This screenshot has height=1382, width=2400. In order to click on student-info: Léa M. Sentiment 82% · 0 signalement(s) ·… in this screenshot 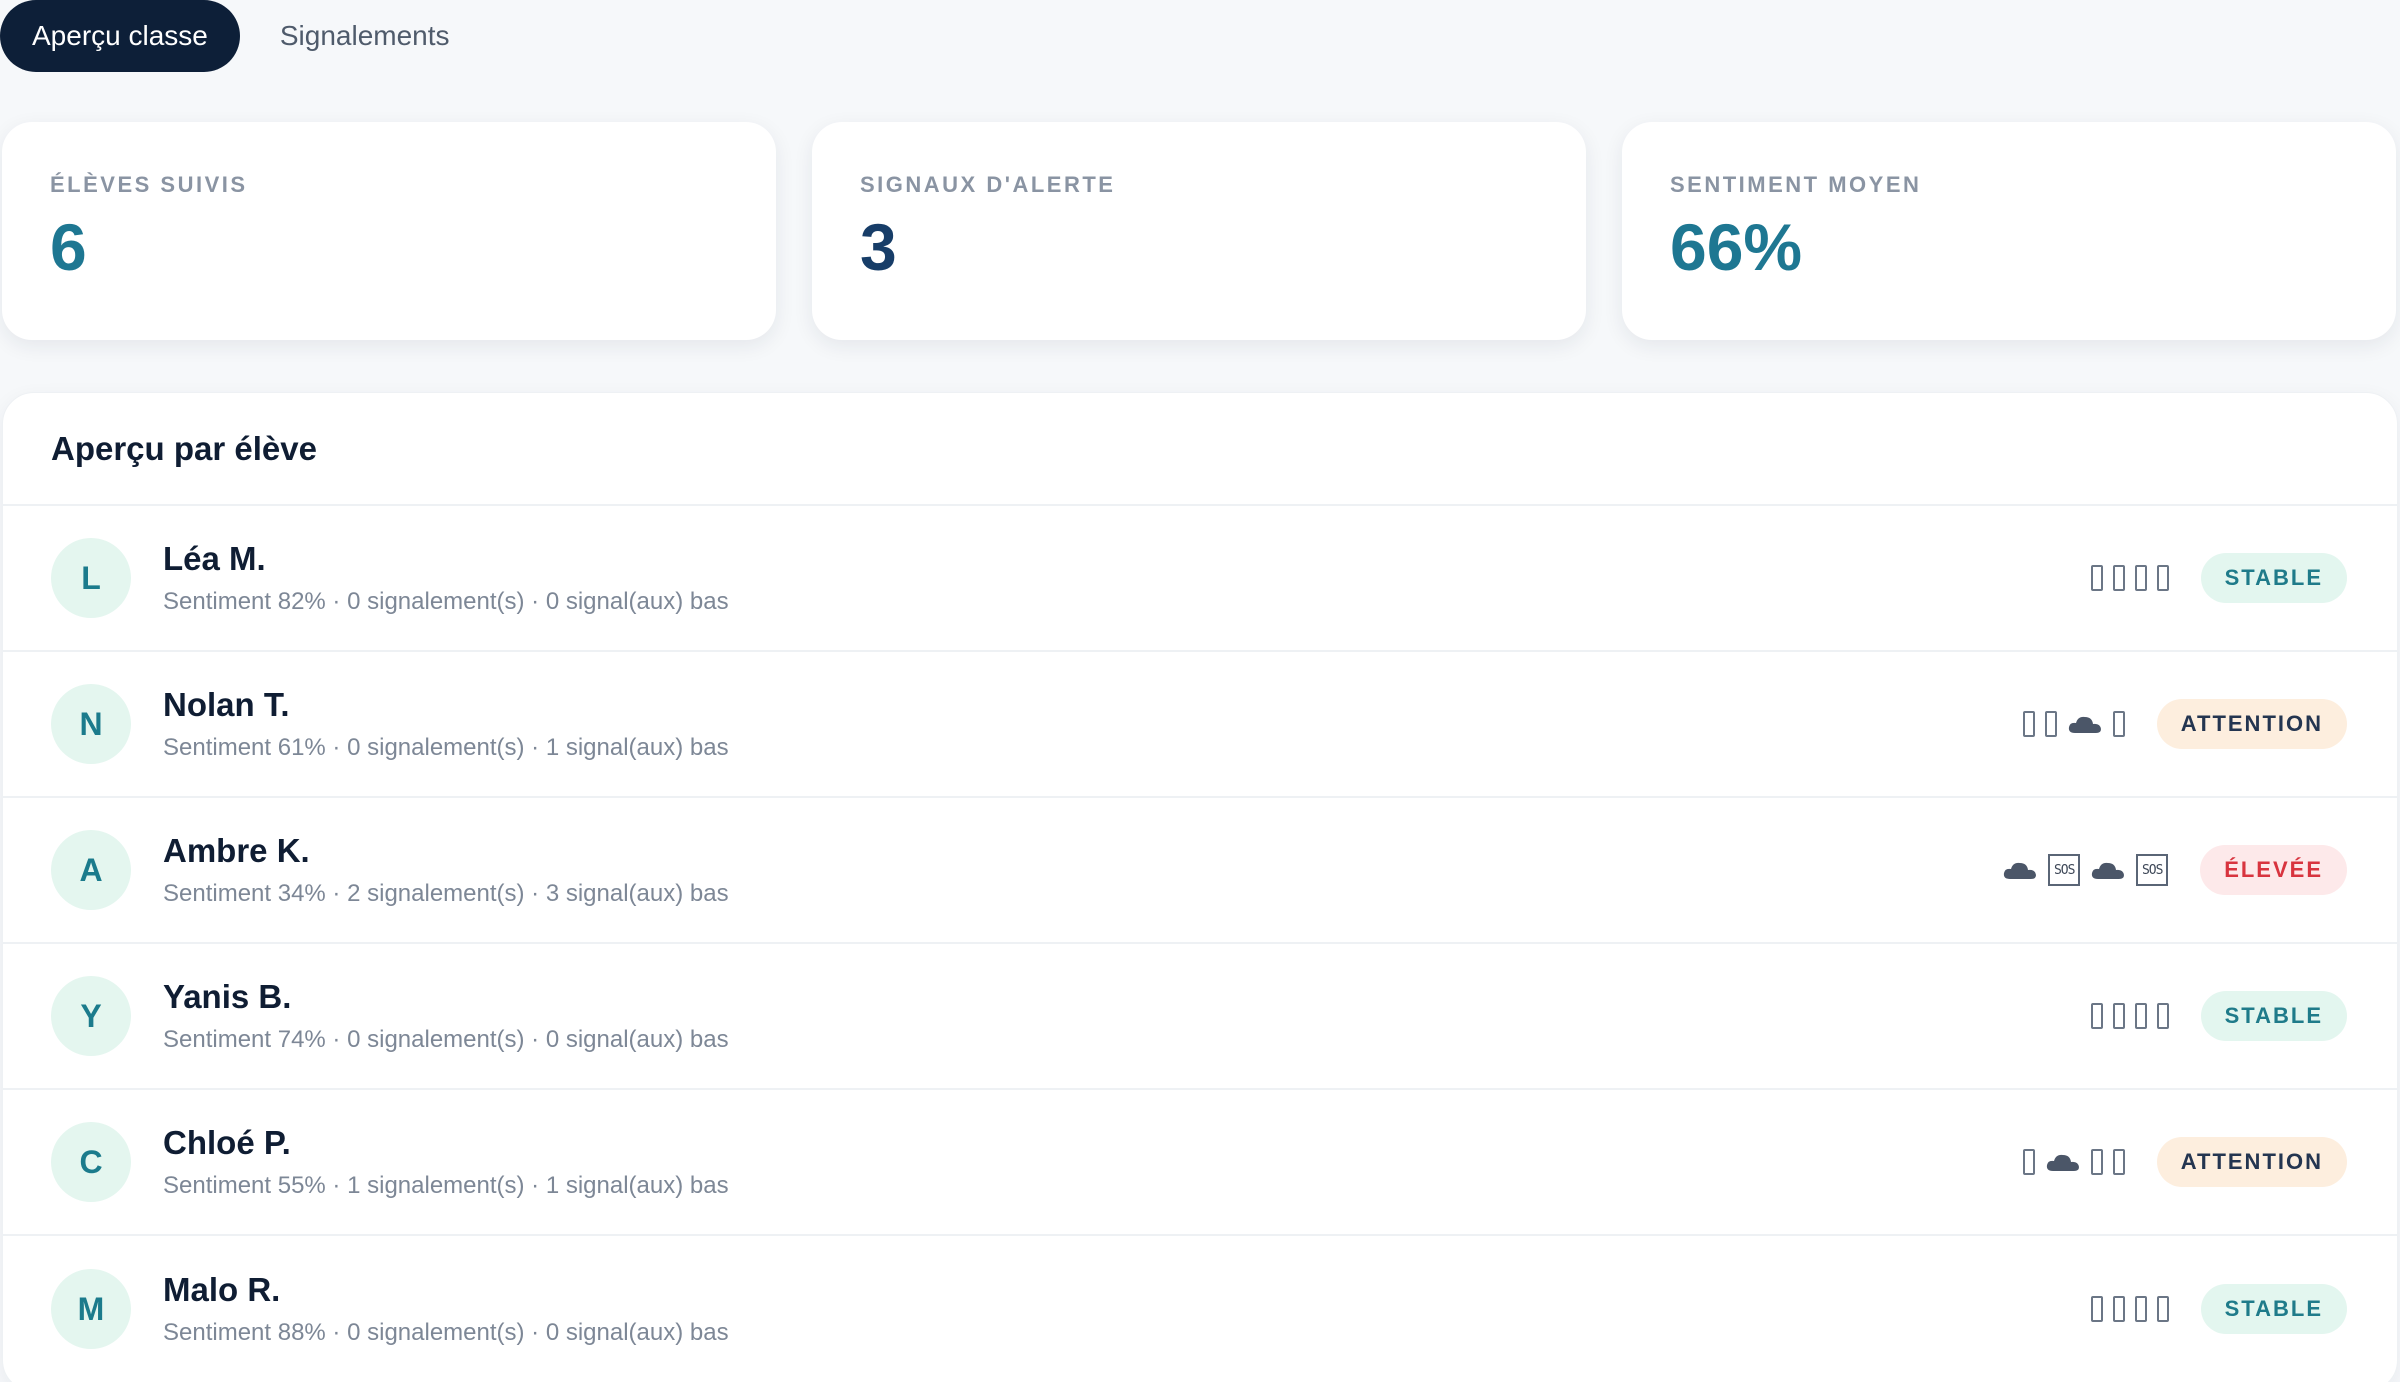, I will do `click(1127, 578)`.